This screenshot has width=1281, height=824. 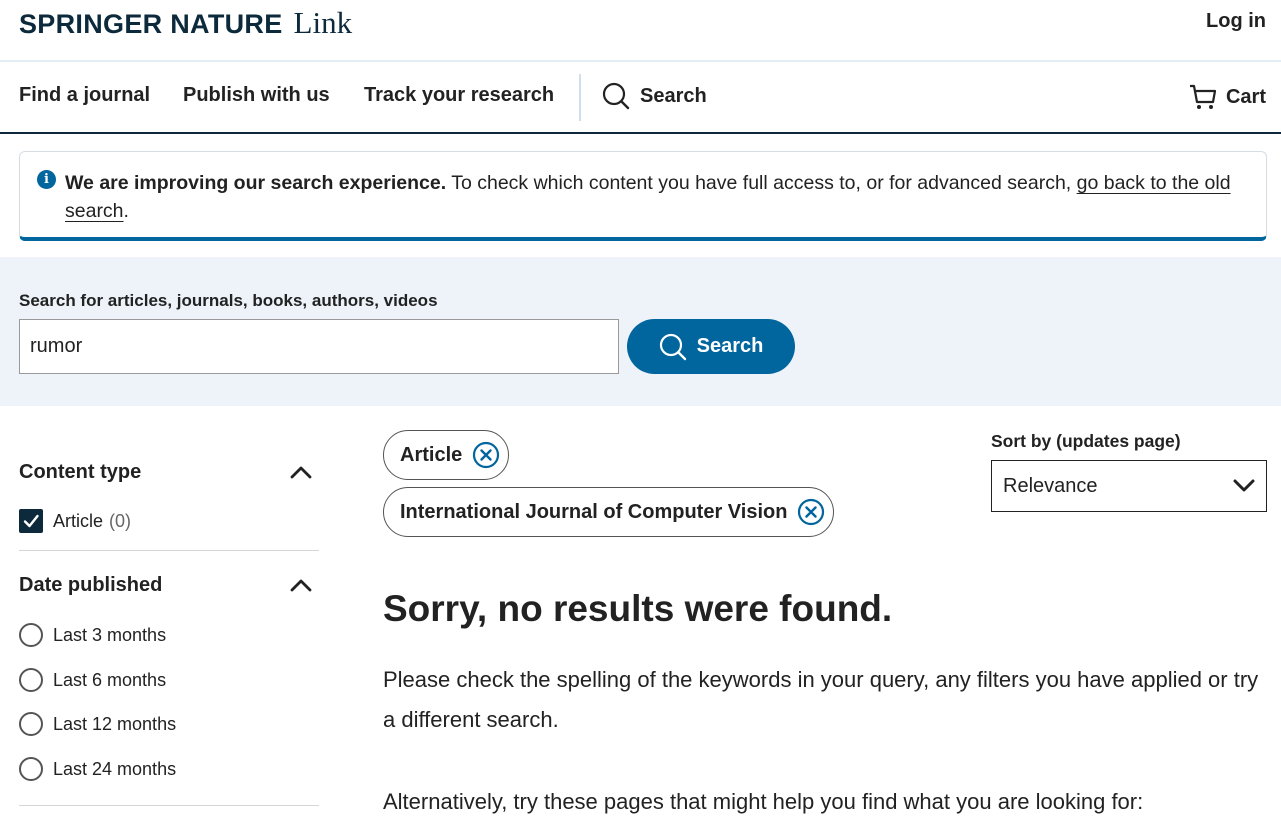 I want to click on search-submit-button: Search, so click(x=711, y=346).